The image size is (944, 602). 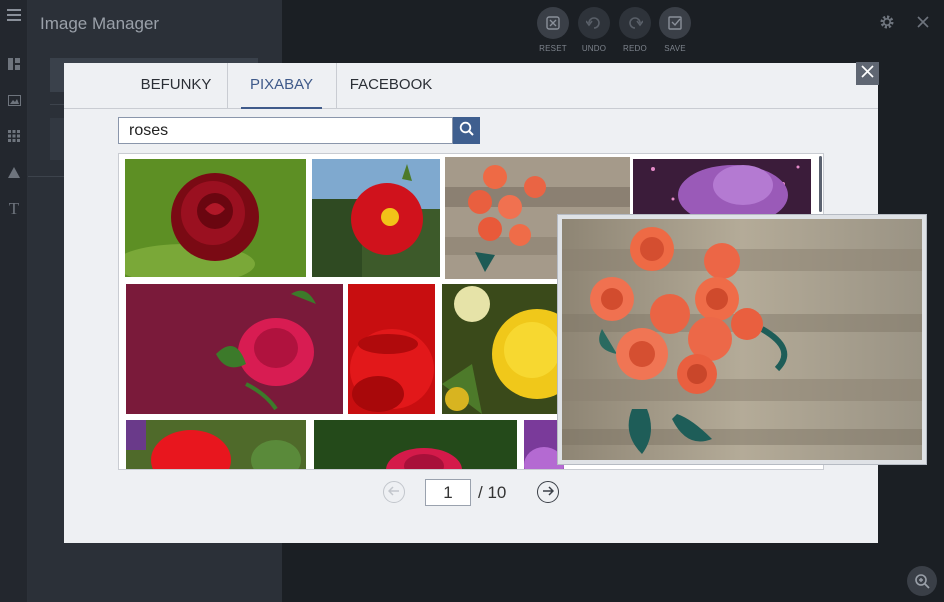 I want to click on source-tabs: BEFUNKY PIXABAY FACEBOOK, so click(x=471, y=86).